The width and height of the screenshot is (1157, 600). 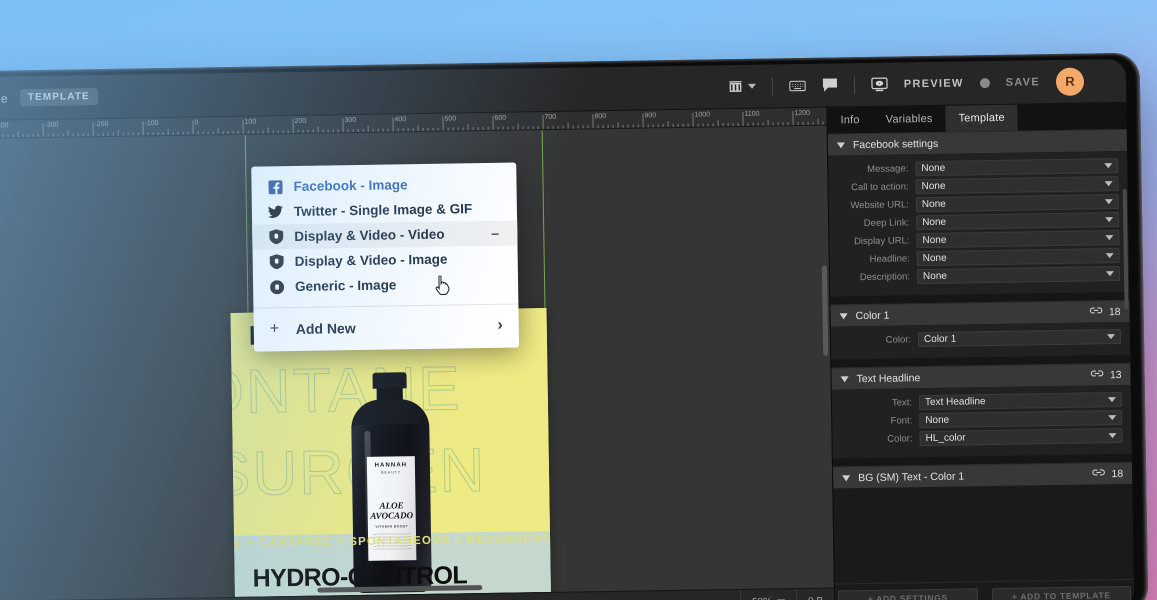 I want to click on property-row: Call to action: None, so click(x=978, y=185).